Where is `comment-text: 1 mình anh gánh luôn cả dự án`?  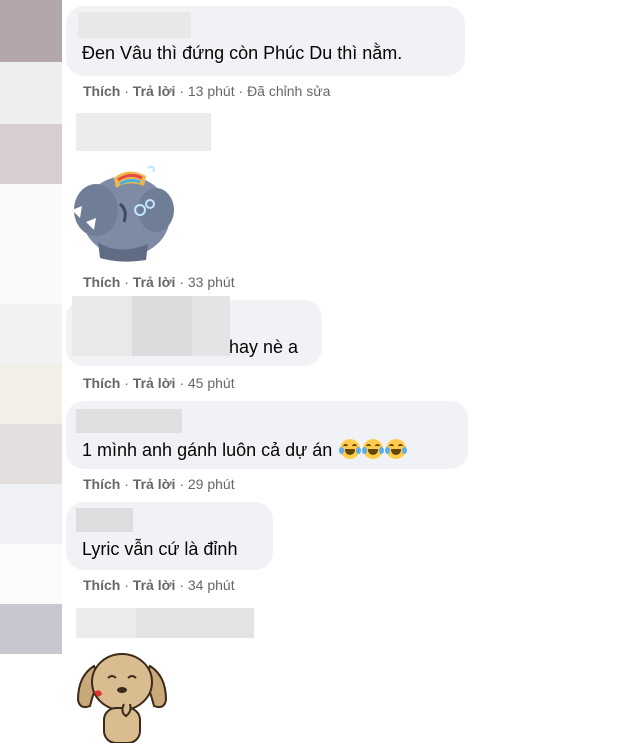
comment-text: 1 mình anh gánh luôn cả dự án is located at coordinates (245, 450).